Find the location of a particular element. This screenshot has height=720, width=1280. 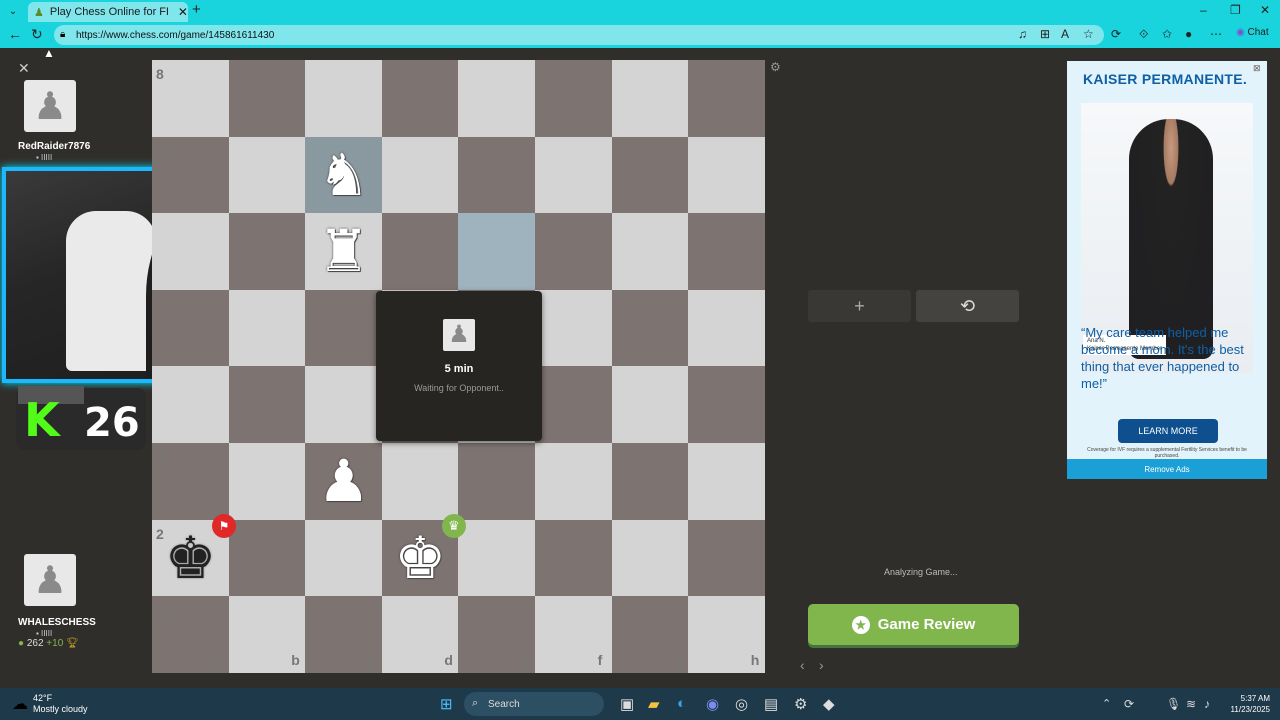

square-h7 is located at coordinates (727, 175).